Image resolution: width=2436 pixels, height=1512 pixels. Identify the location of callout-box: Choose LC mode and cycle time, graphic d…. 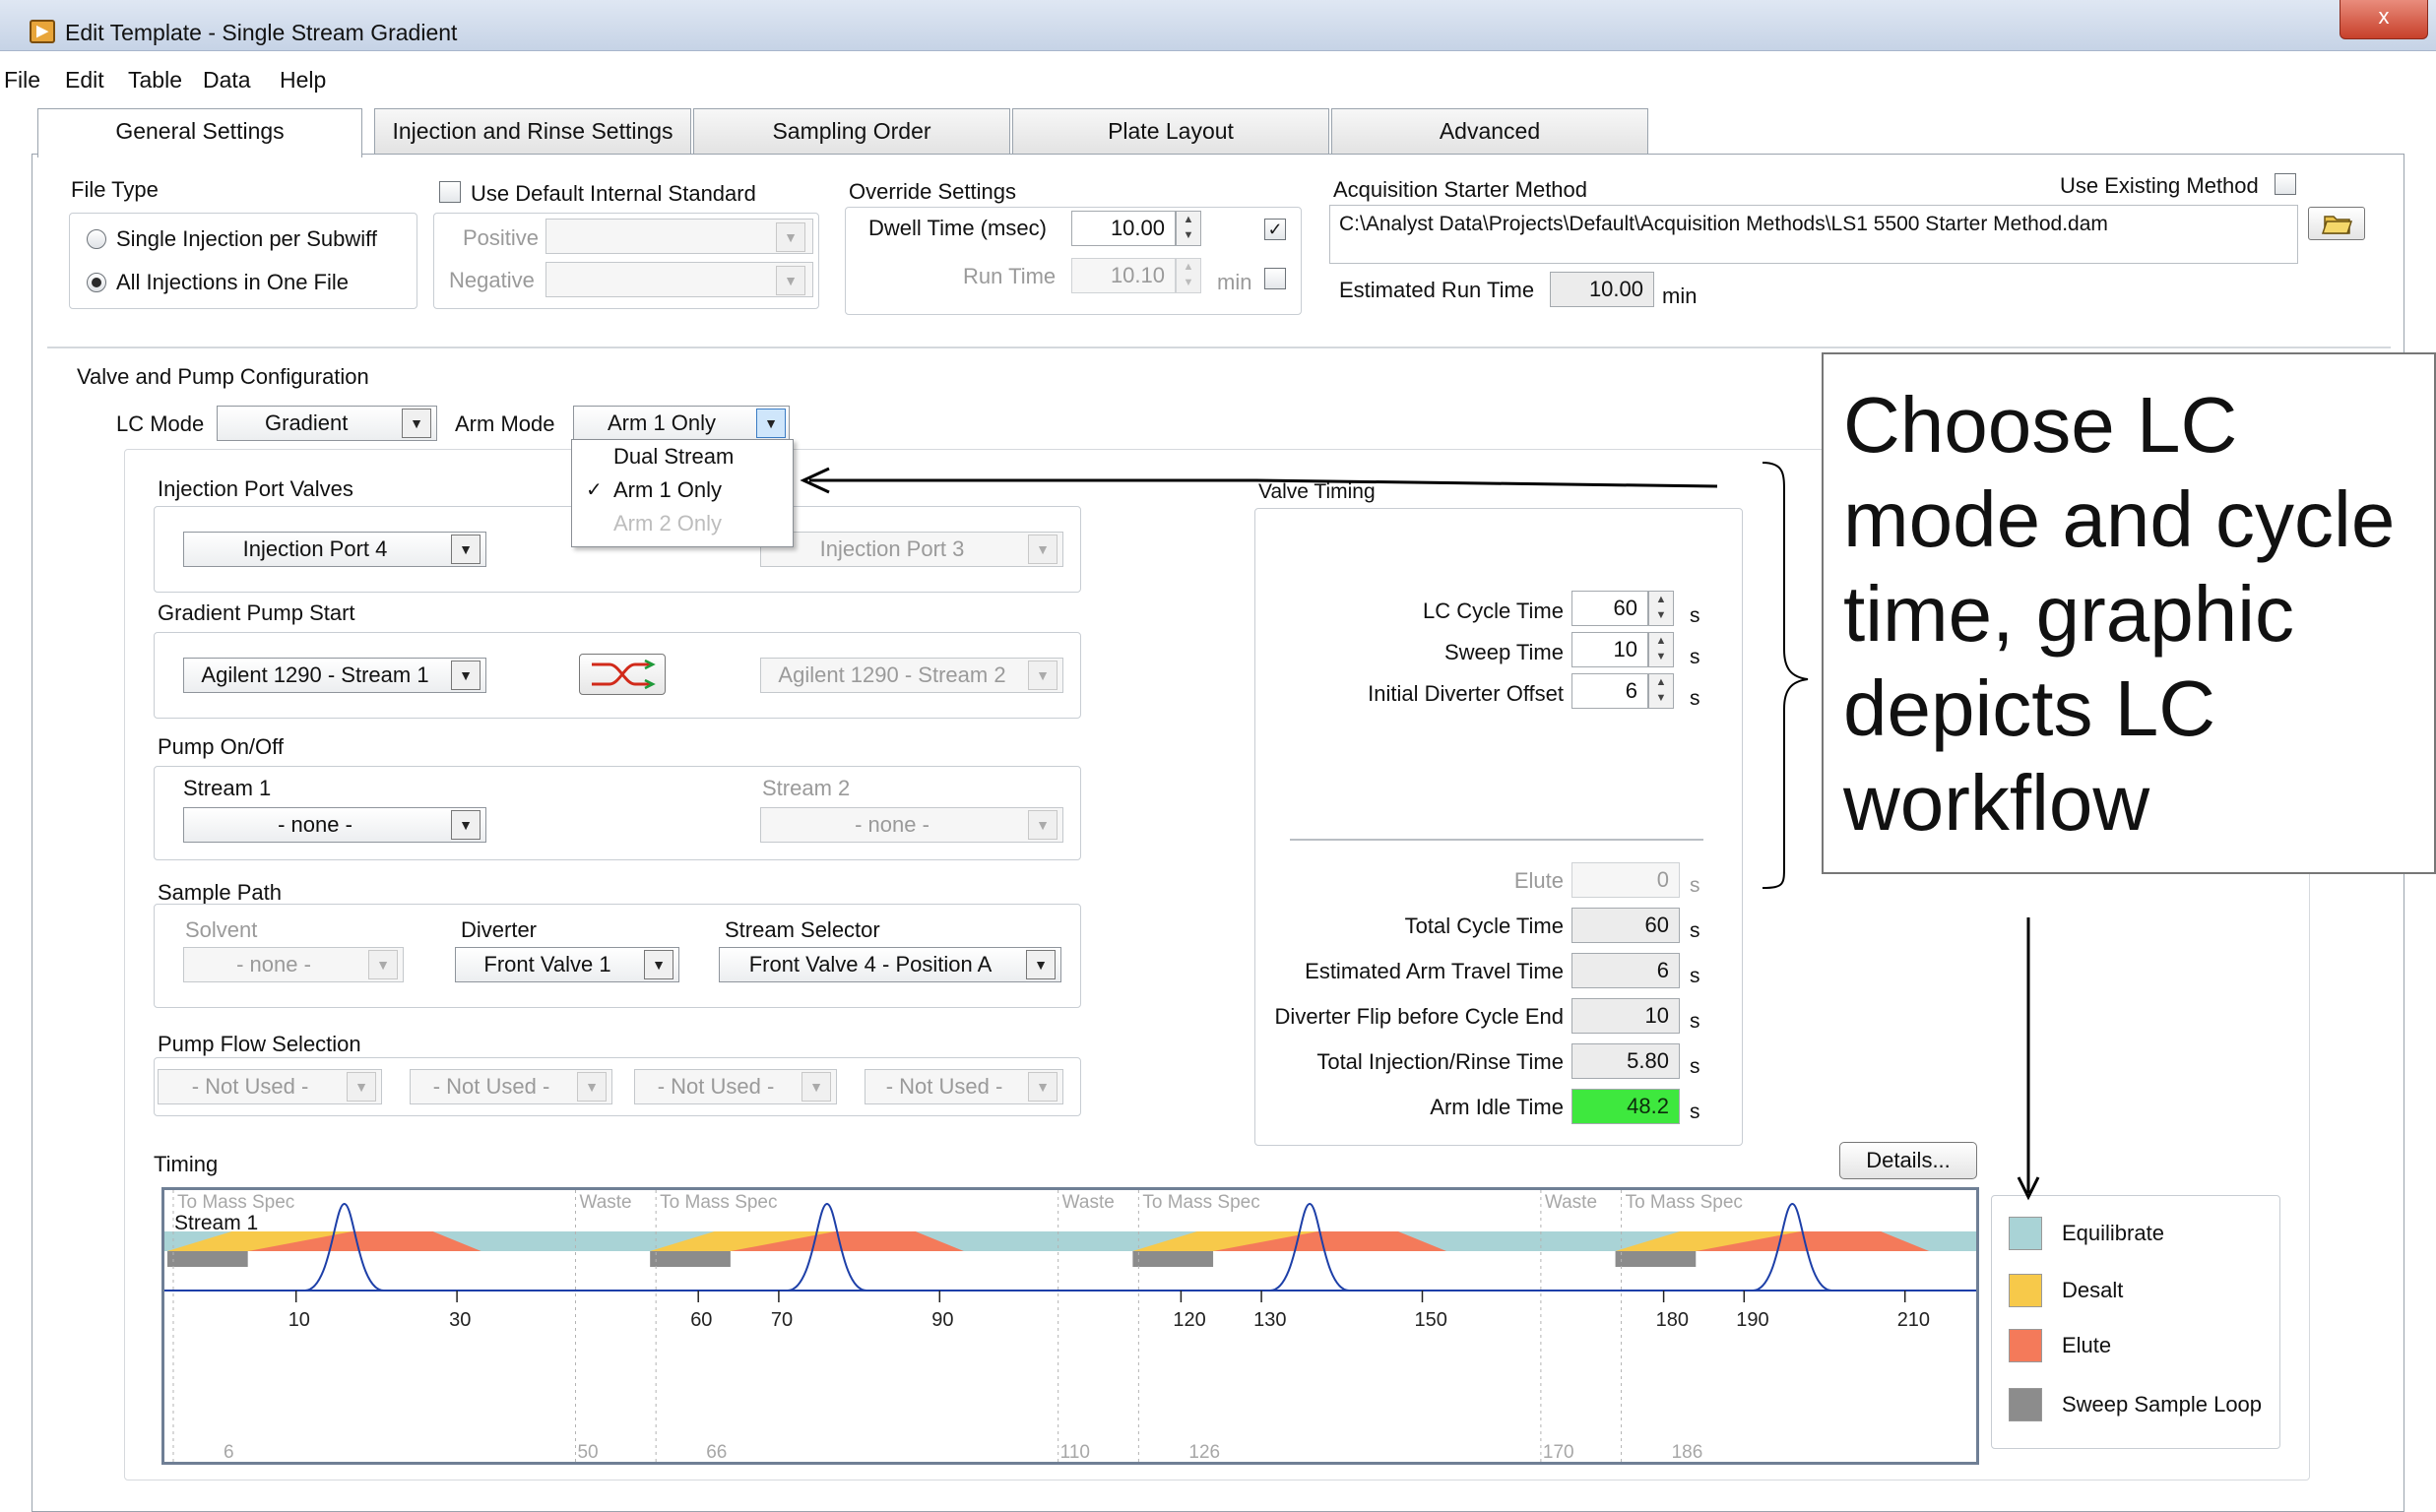
(2129, 613).